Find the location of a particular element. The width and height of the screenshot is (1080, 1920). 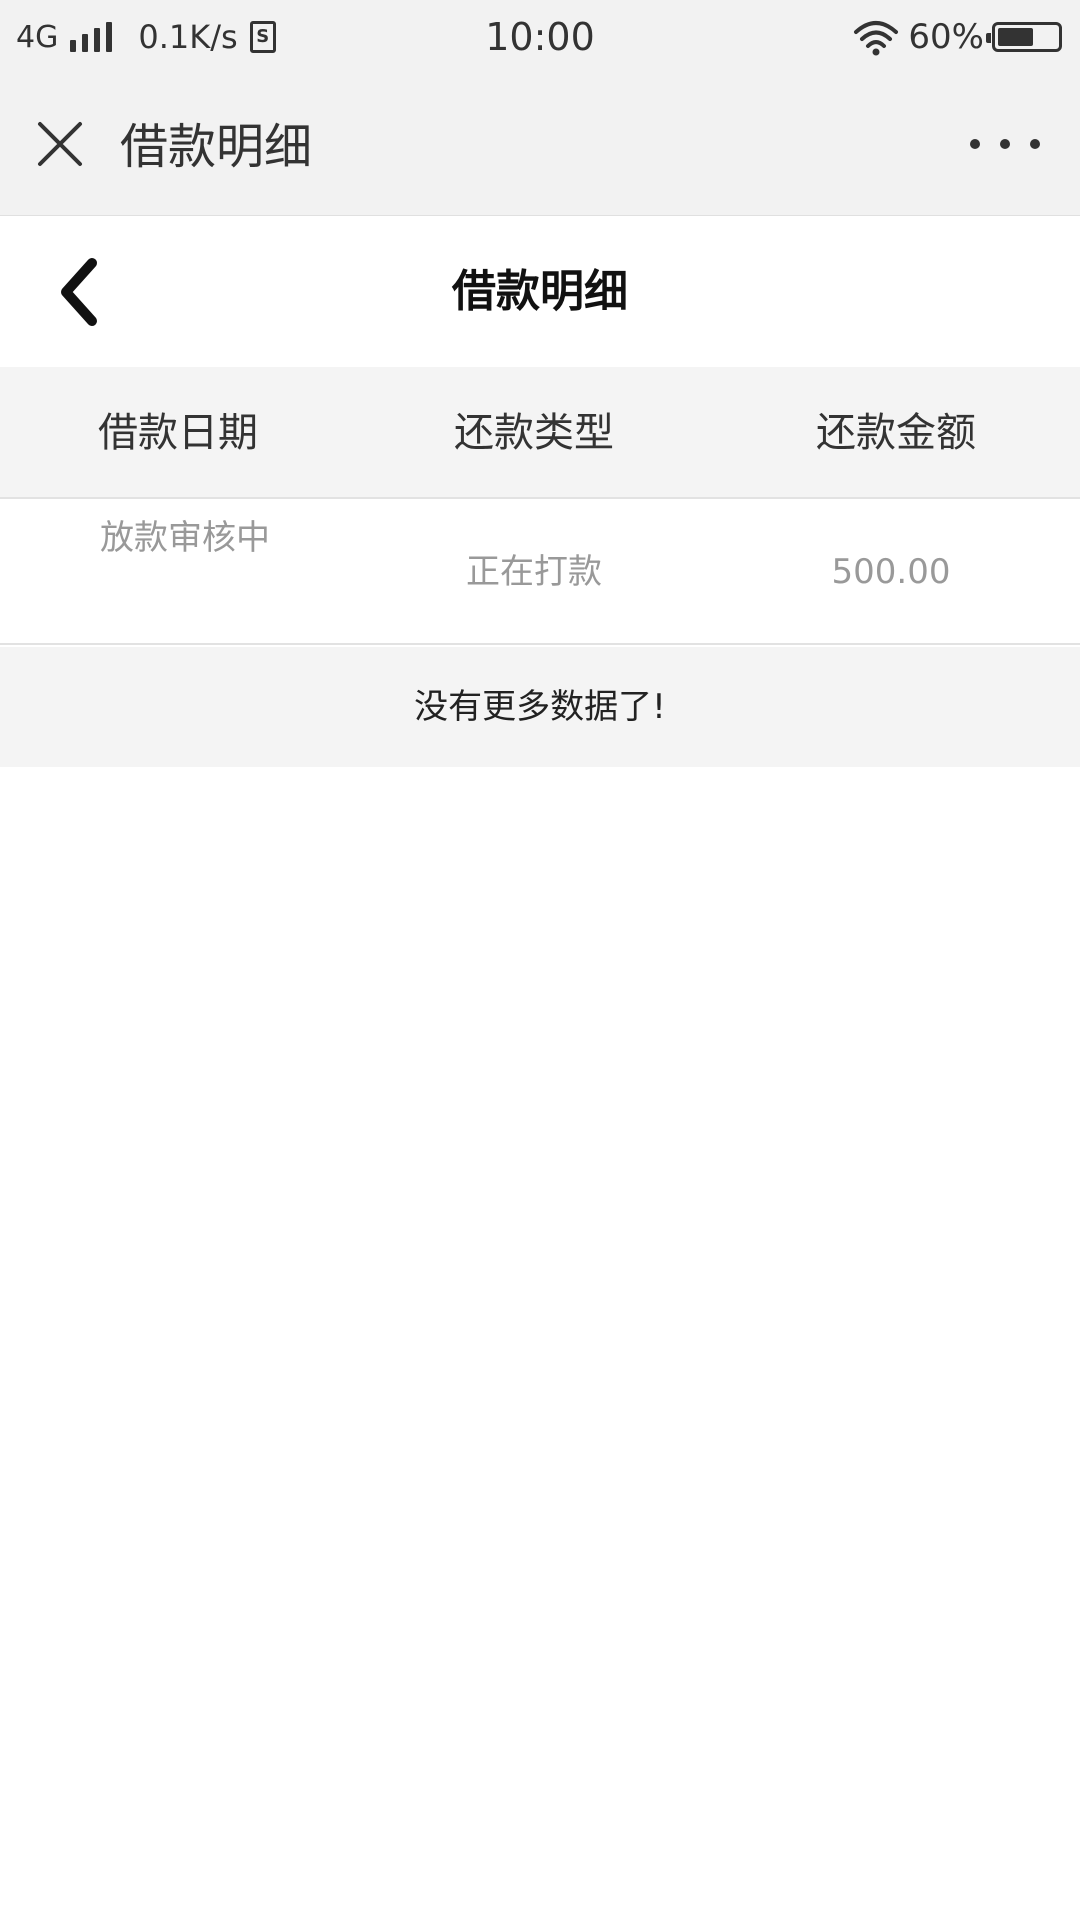

table-row: 放款审核中 正在打款 500.00 is located at coordinates (540, 573).